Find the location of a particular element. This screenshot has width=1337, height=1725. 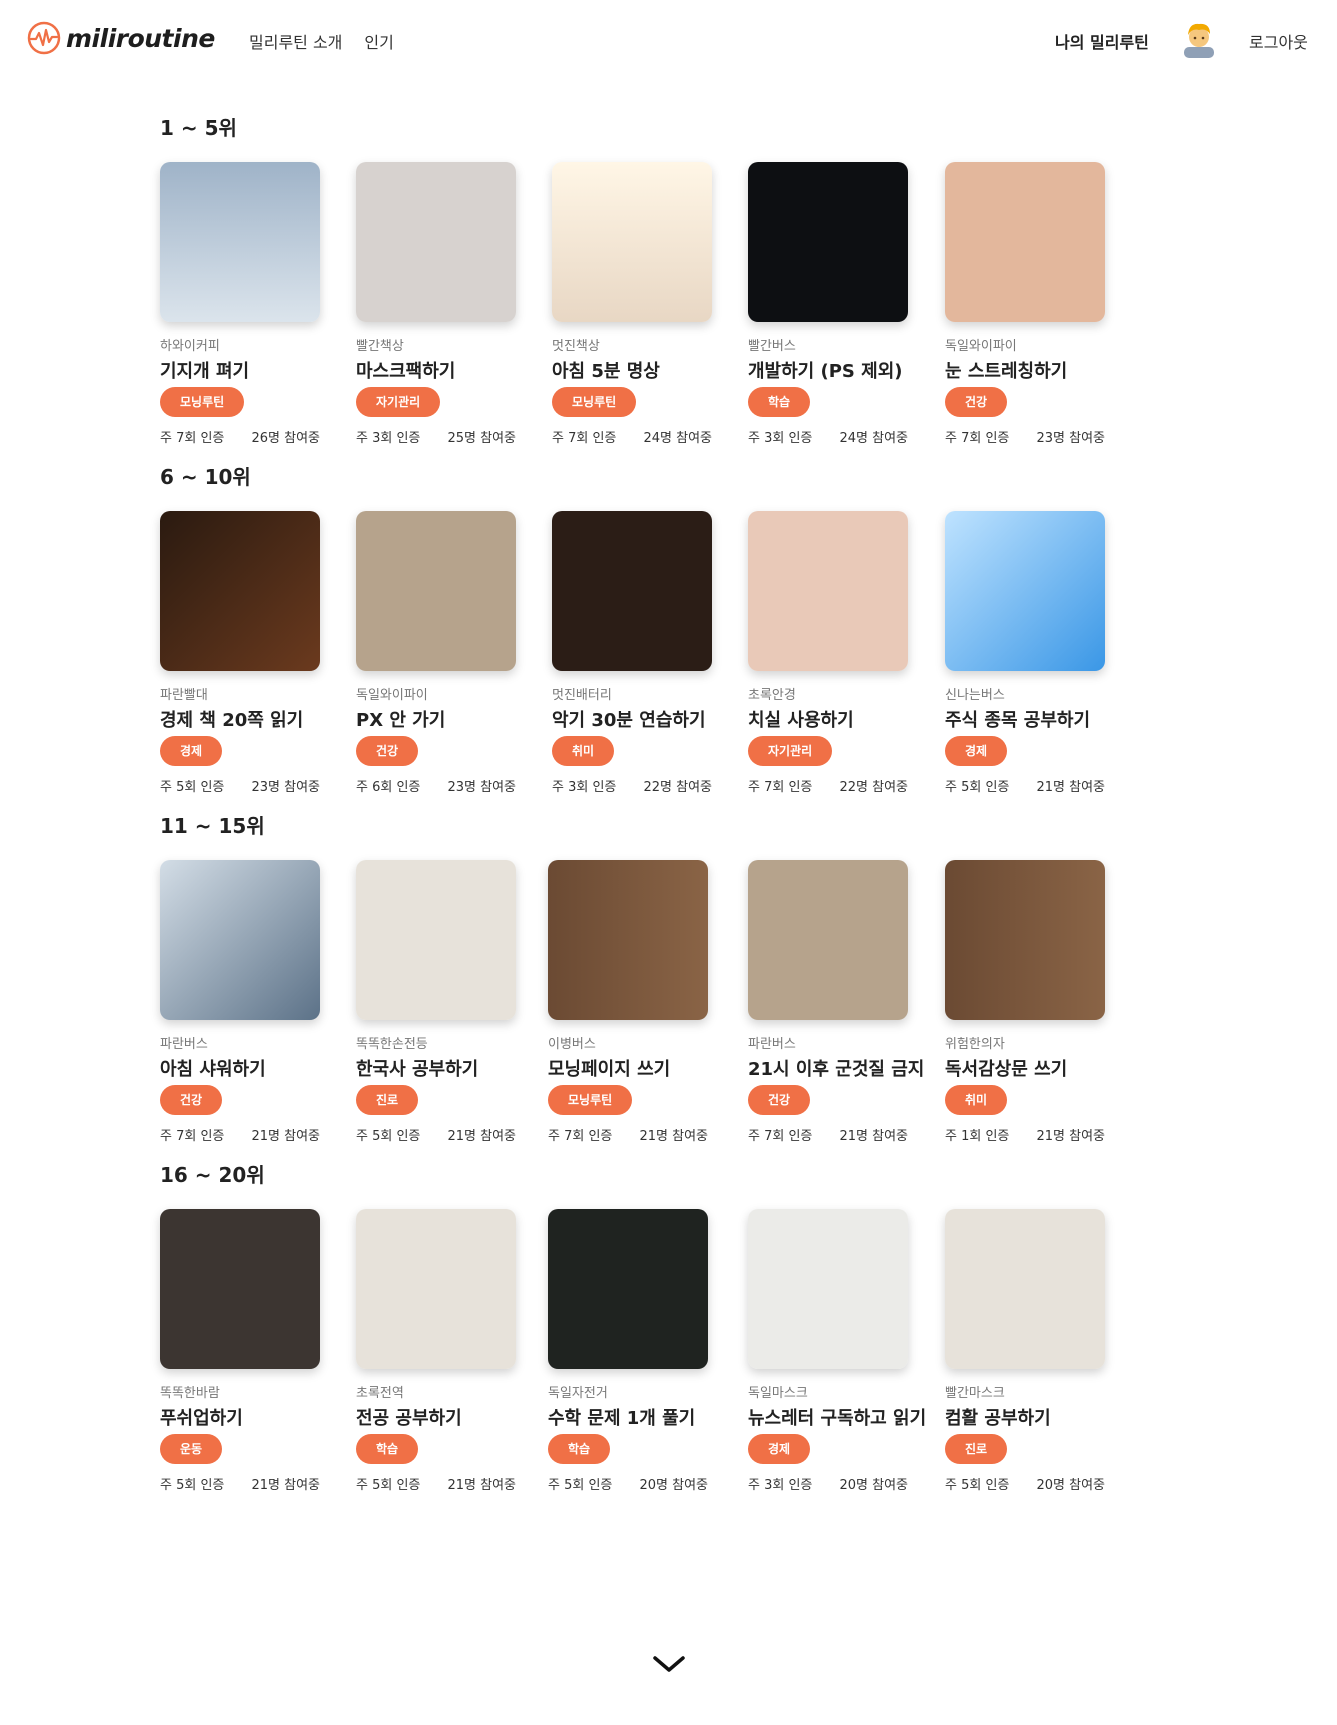

nav-link-about: 밀리루틴 소개 is located at coordinates (295, 41).